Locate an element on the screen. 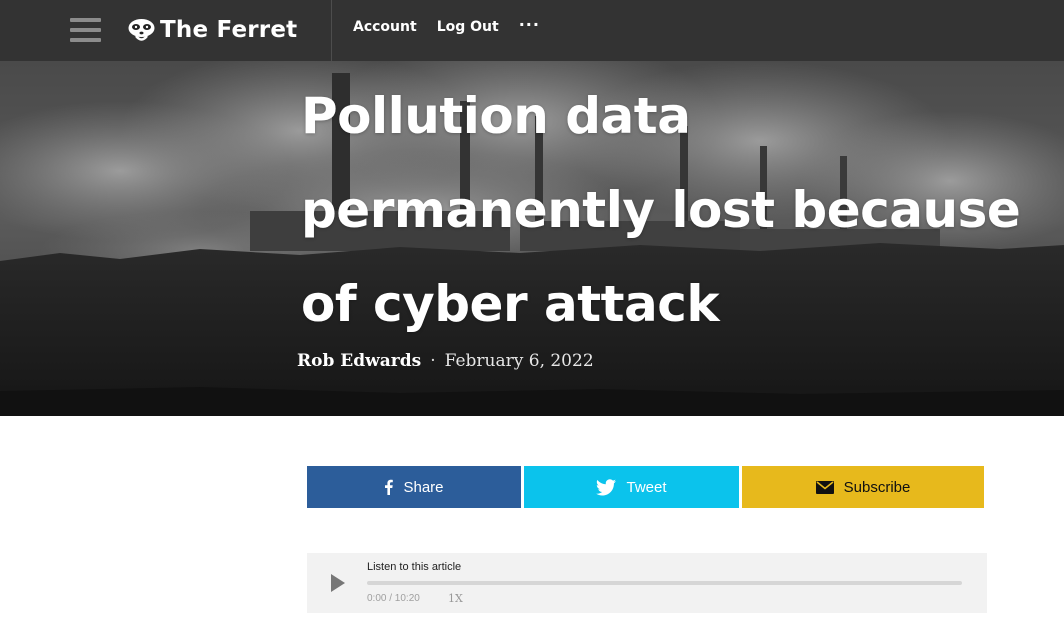 The height and width of the screenshot is (644, 1064). nav-logout-link: Log Out is located at coordinates (468, 27).